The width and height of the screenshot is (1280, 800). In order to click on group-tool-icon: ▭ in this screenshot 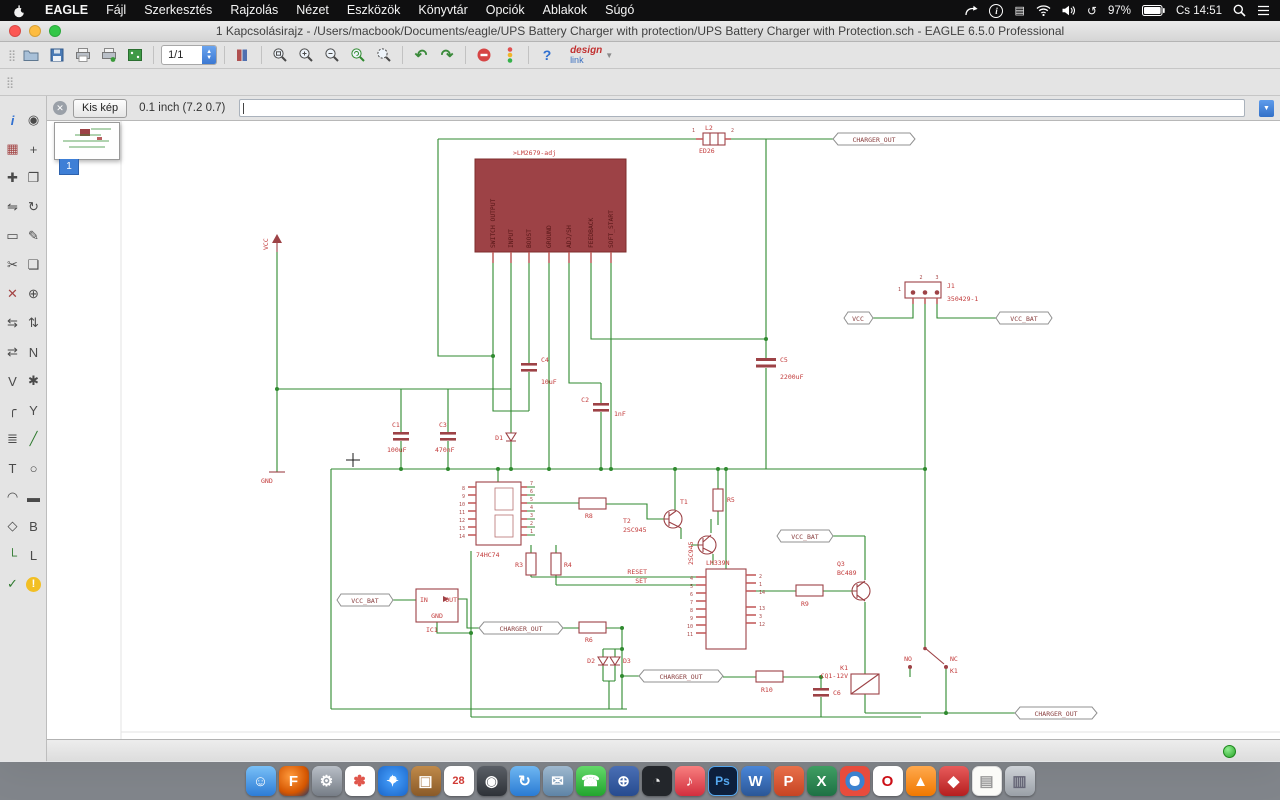, I will do `click(12, 236)`.